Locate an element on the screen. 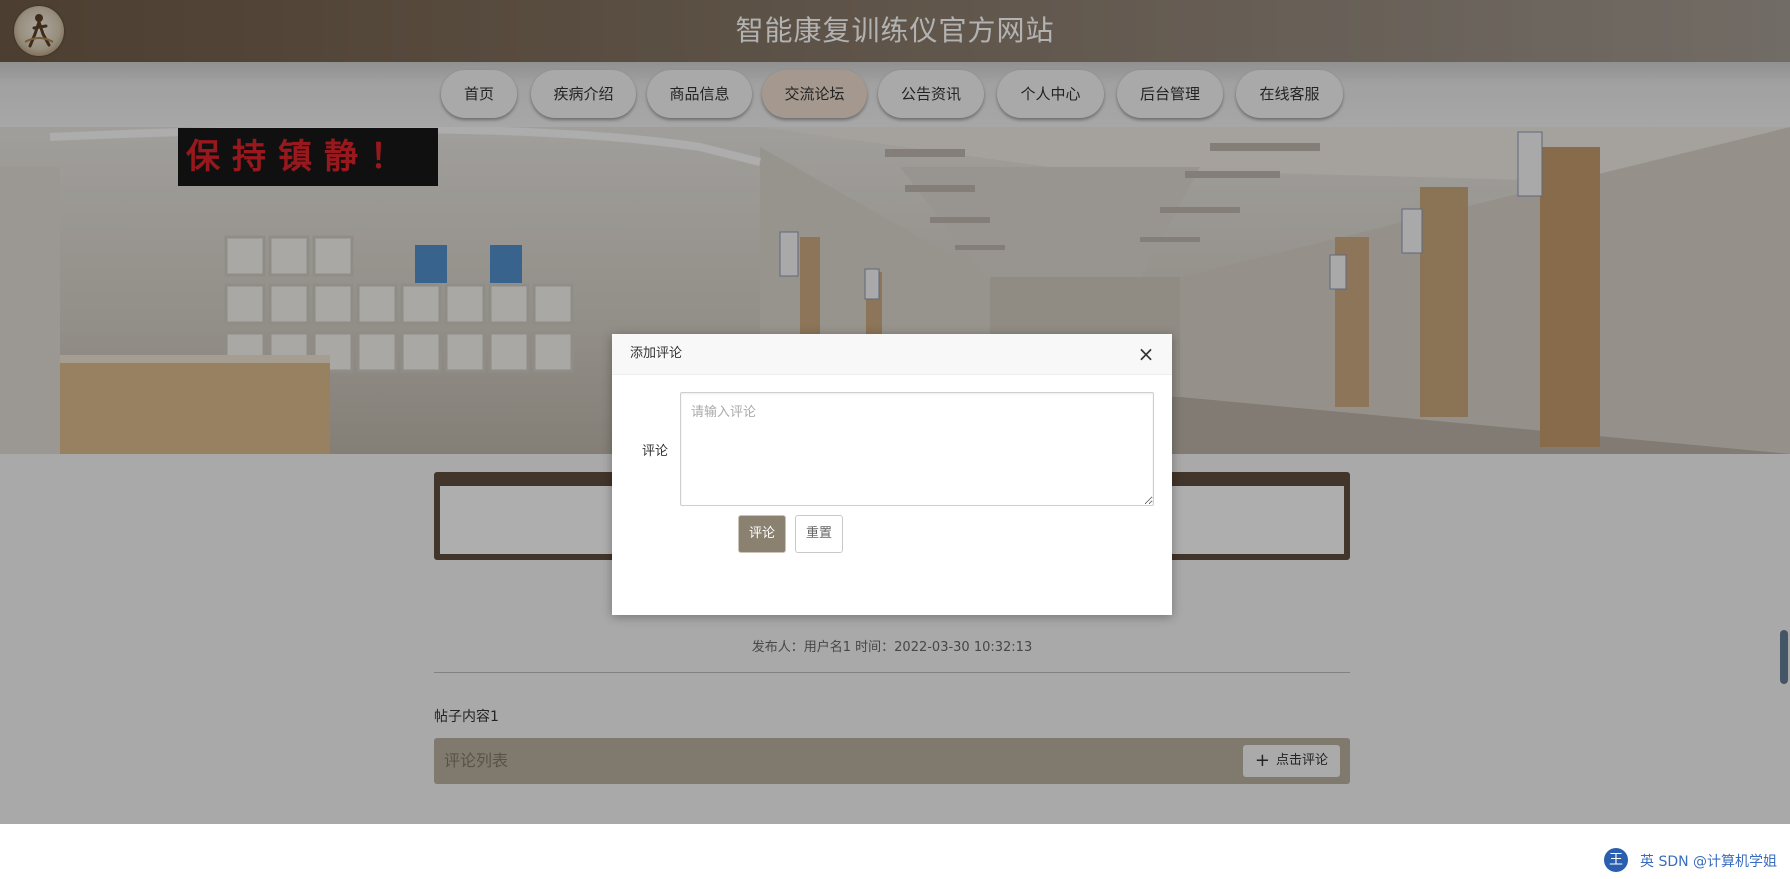 This screenshot has height=879, width=1790. side-scroll-handle is located at coordinates (1784, 657).